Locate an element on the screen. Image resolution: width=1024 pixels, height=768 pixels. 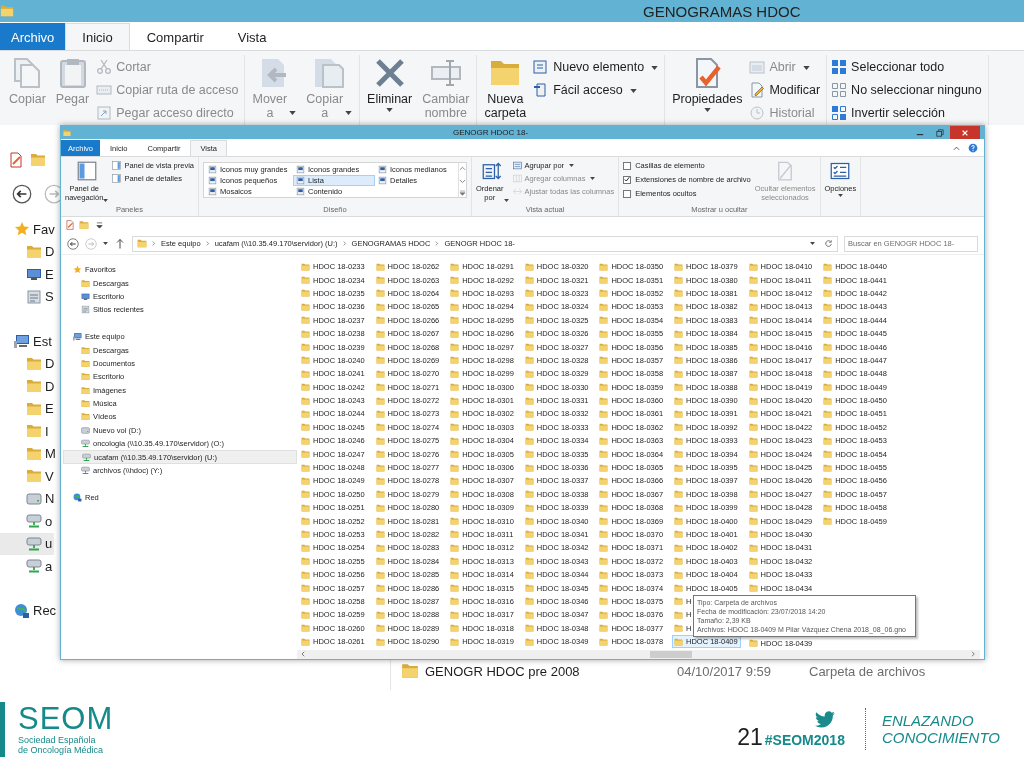
ribbon-button: Invertir selección is located at coordinates (907, 112).